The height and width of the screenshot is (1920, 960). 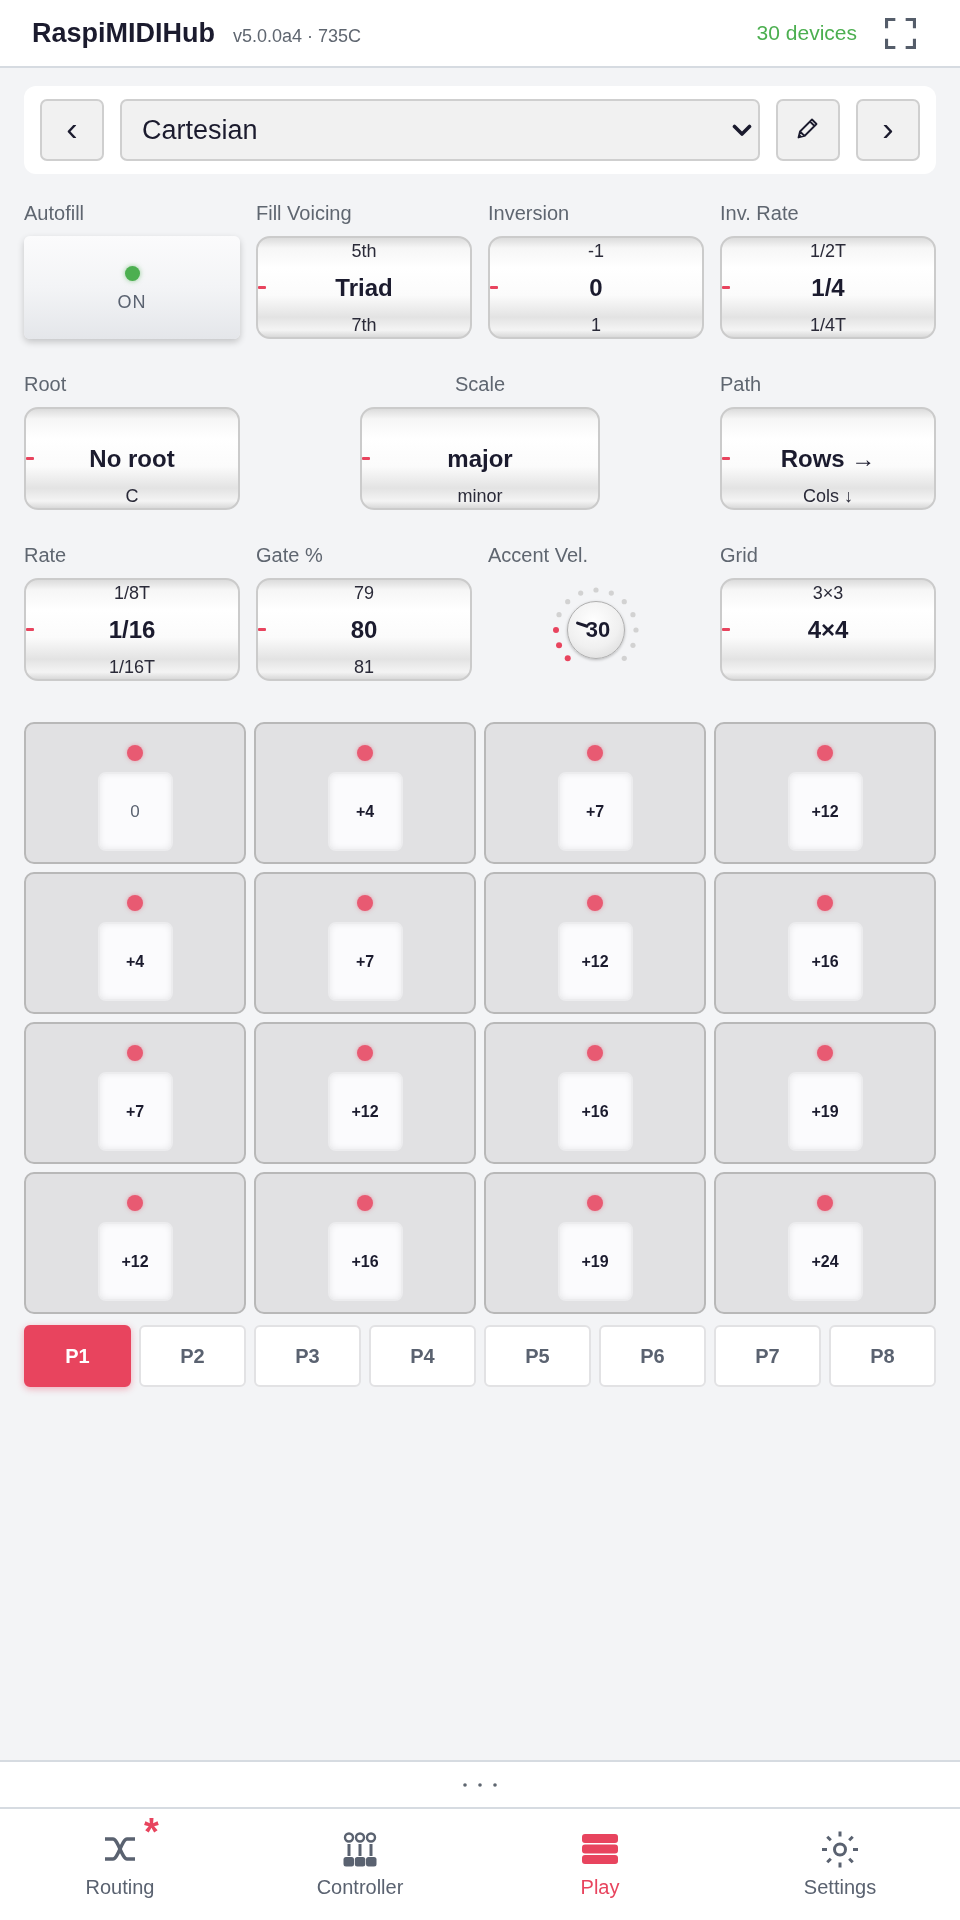 I want to click on value-spinner: major minor, so click(x=480, y=458).